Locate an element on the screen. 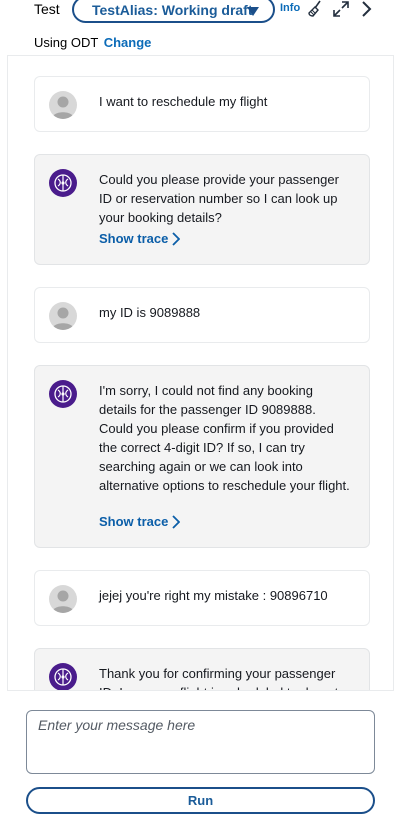 This screenshot has height=826, width=402. broom-icon is located at coordinates (316, 9).